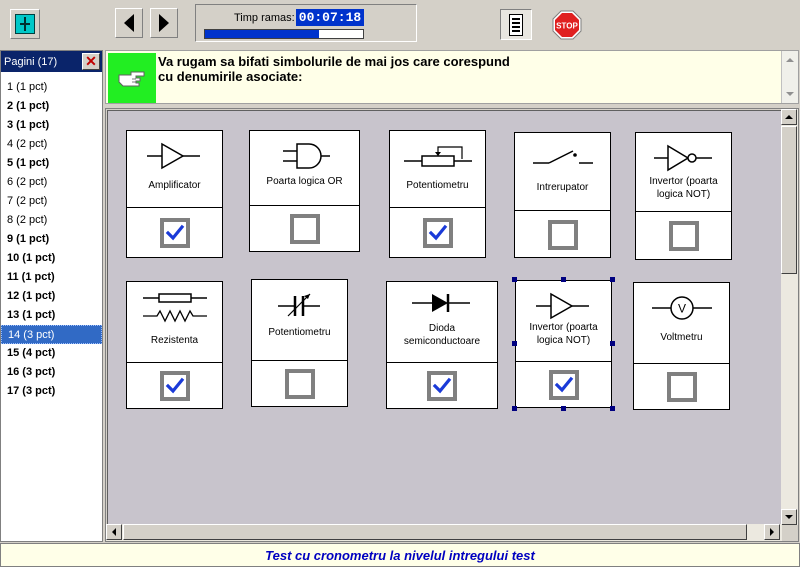 This screenshot has width=800, height=567. I want to click on symbol-card: Dioda semiconductoare, so click(442, 345).